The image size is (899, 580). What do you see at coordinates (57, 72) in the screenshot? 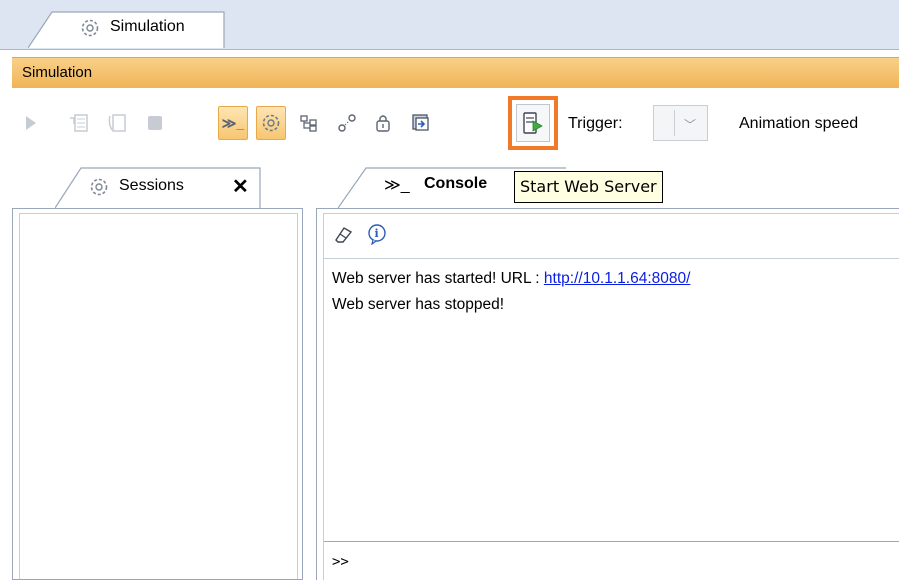
I see `panel-title: Simulation` at bounding box center [57, 72].